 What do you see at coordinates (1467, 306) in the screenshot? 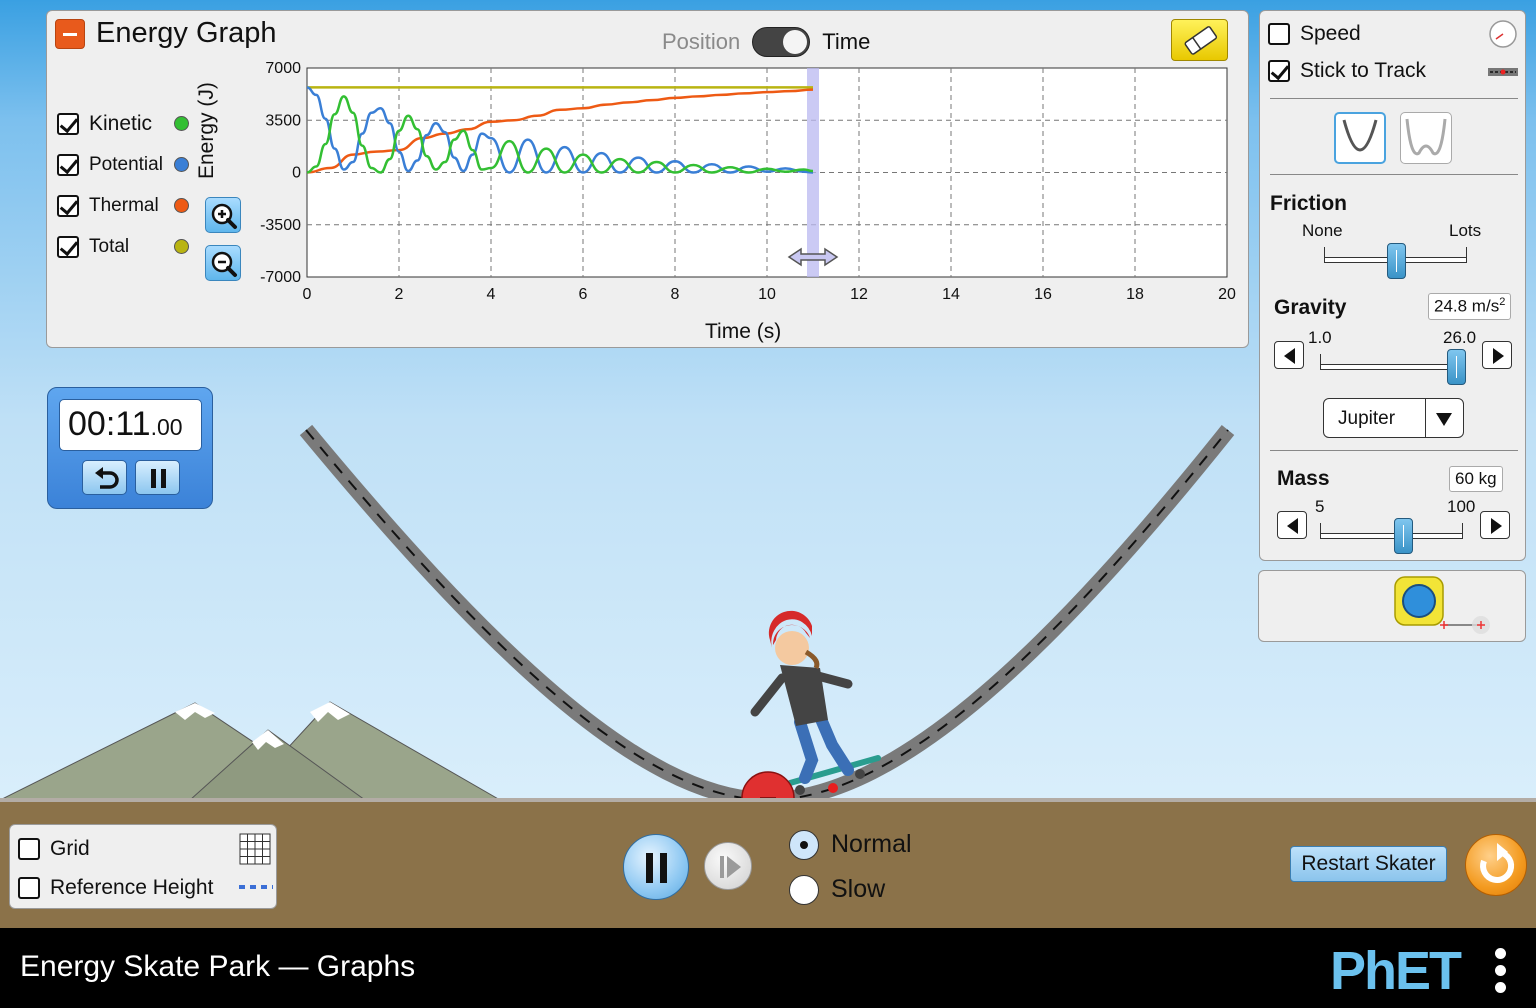
I see `gravity-readout-value: 24.8 m/s` at bounding box center [1467, 306].